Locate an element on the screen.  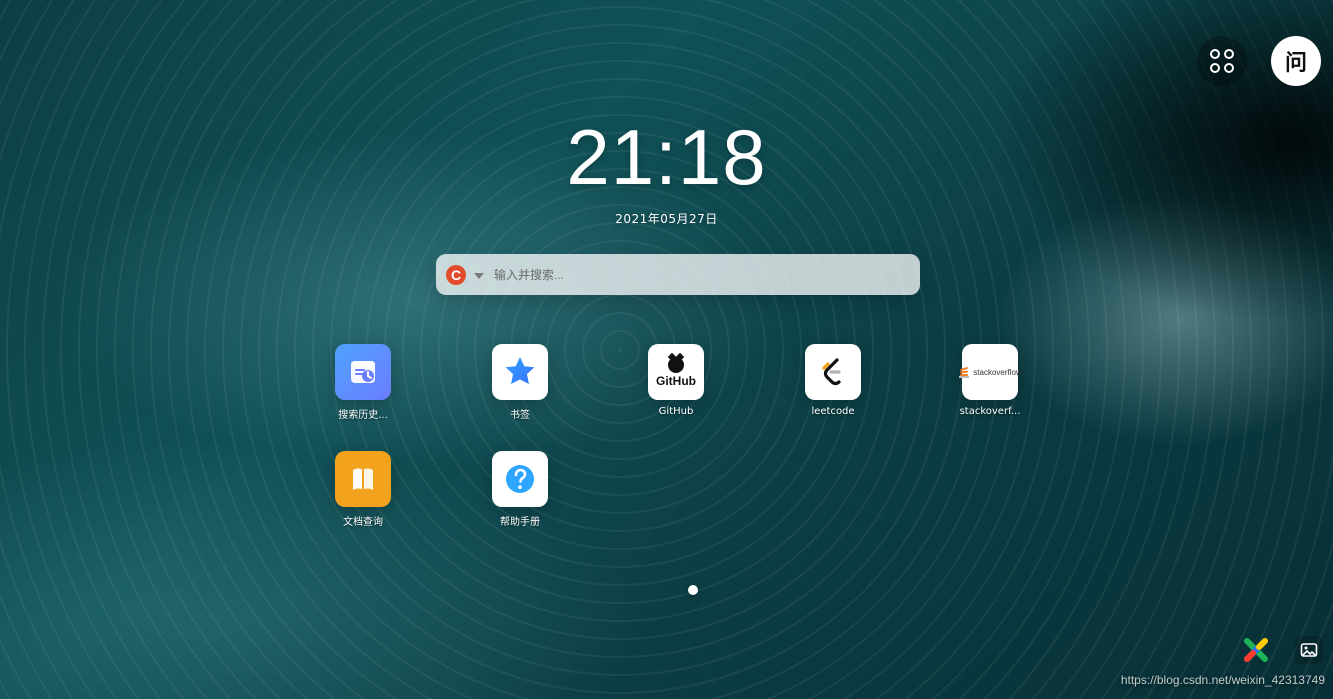
shortcut-tile: stackoverflow is located at coordinates (990, 372).